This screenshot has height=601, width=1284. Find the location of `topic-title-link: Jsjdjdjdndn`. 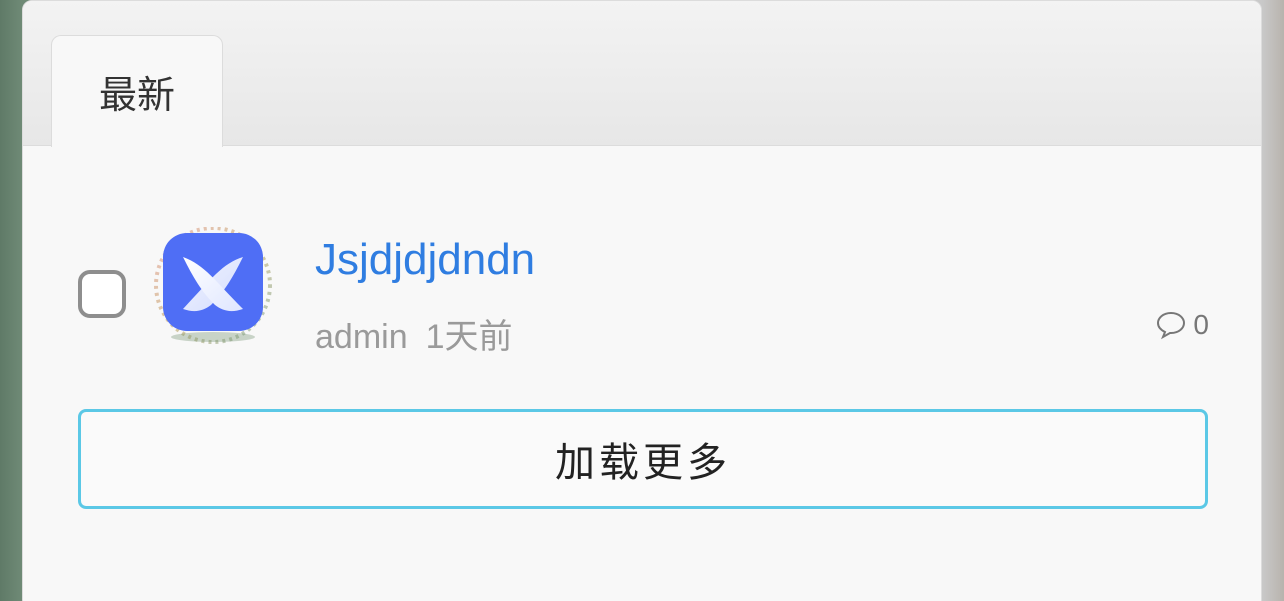

topic-title-link: Jsjdjdjdndn is located at coordinates (425, 260).